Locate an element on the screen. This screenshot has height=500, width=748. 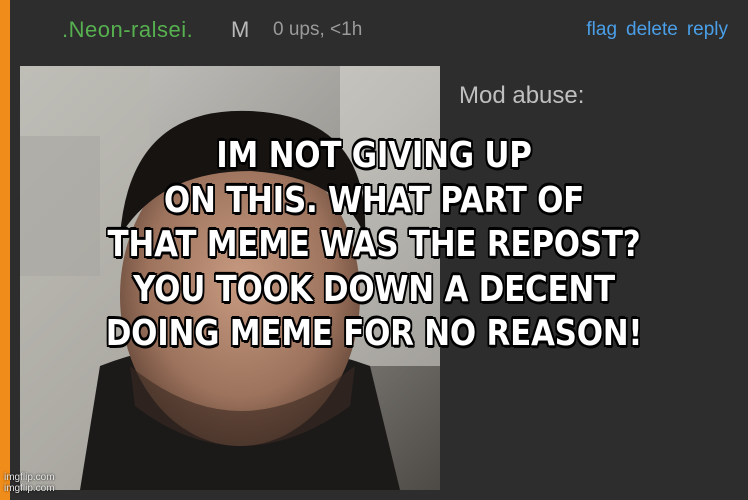
caption-line: THAT MEME WAS THE REPOST? is located at coordinates (374, 244).